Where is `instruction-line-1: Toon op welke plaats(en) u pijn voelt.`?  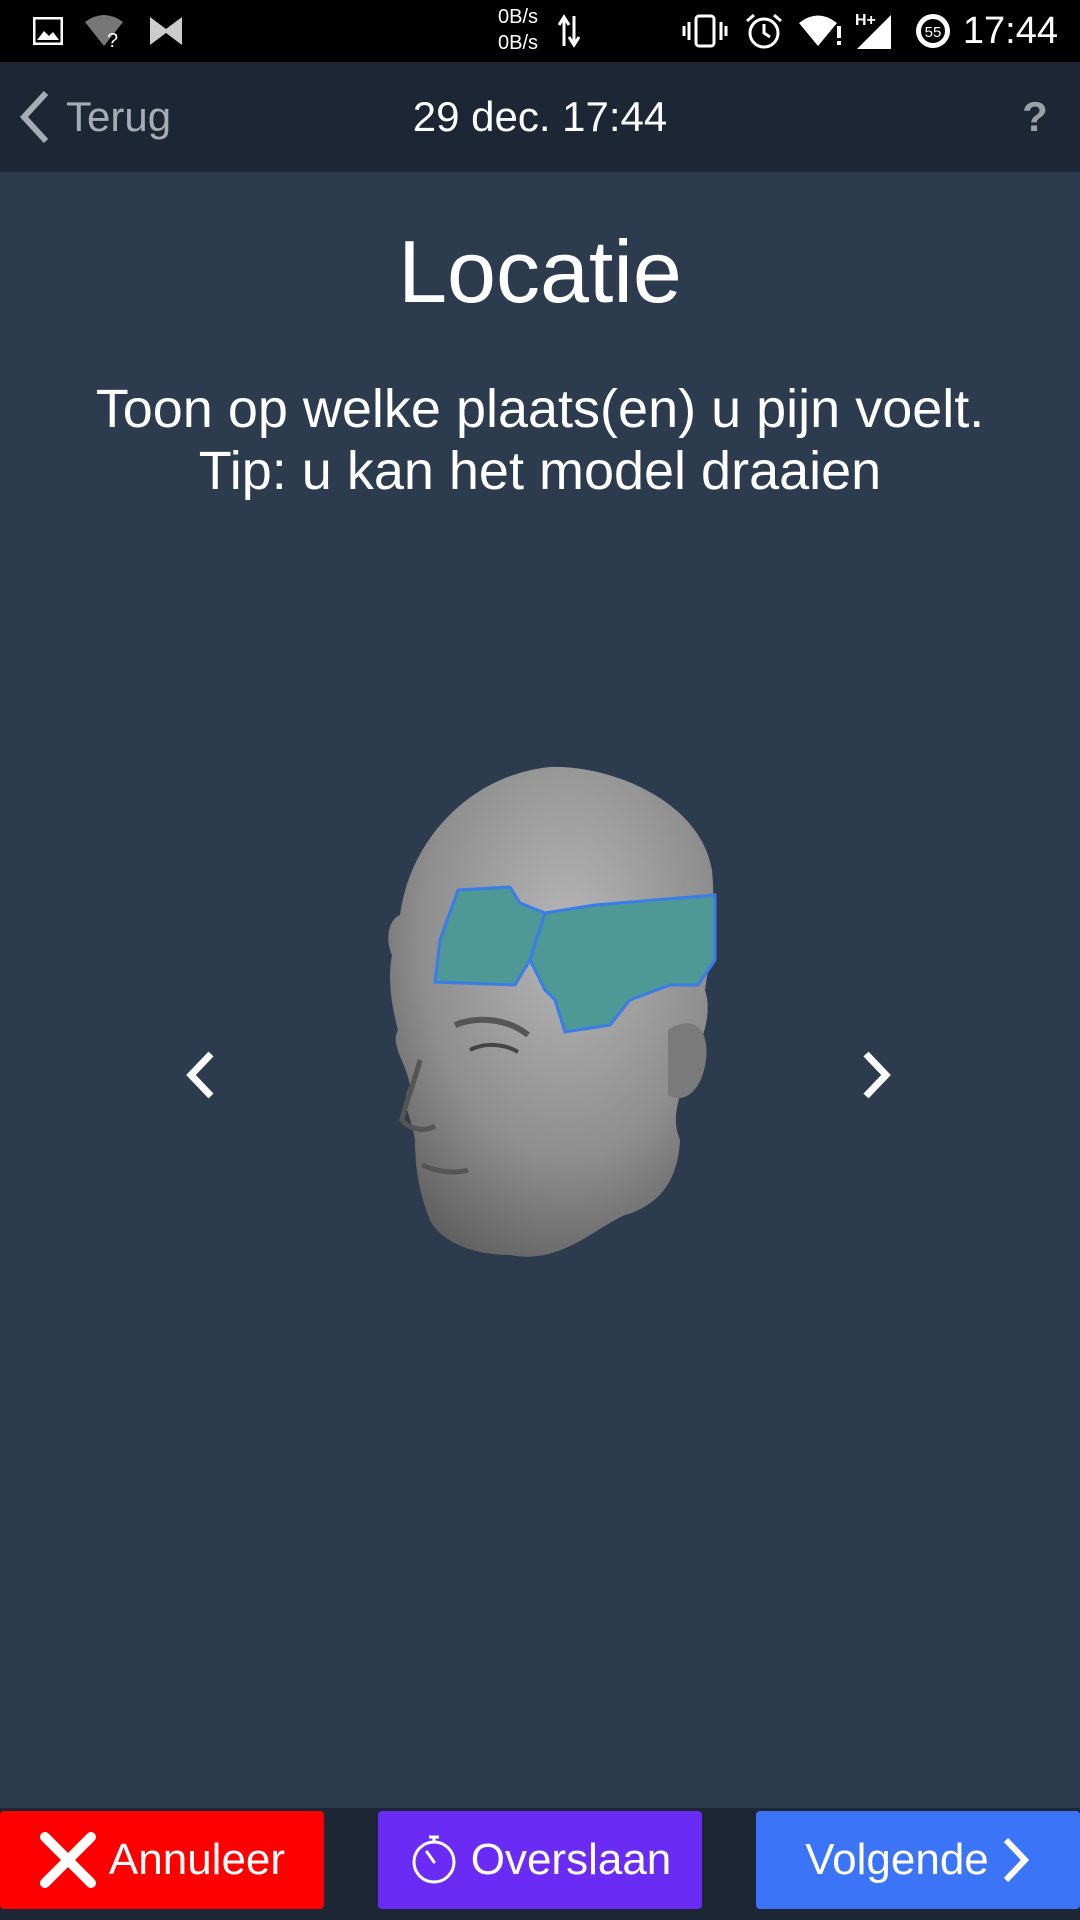
instruction-line-1: Toon op welke plaats(en) u pijn voelt. is located at coordinates (540, 409).